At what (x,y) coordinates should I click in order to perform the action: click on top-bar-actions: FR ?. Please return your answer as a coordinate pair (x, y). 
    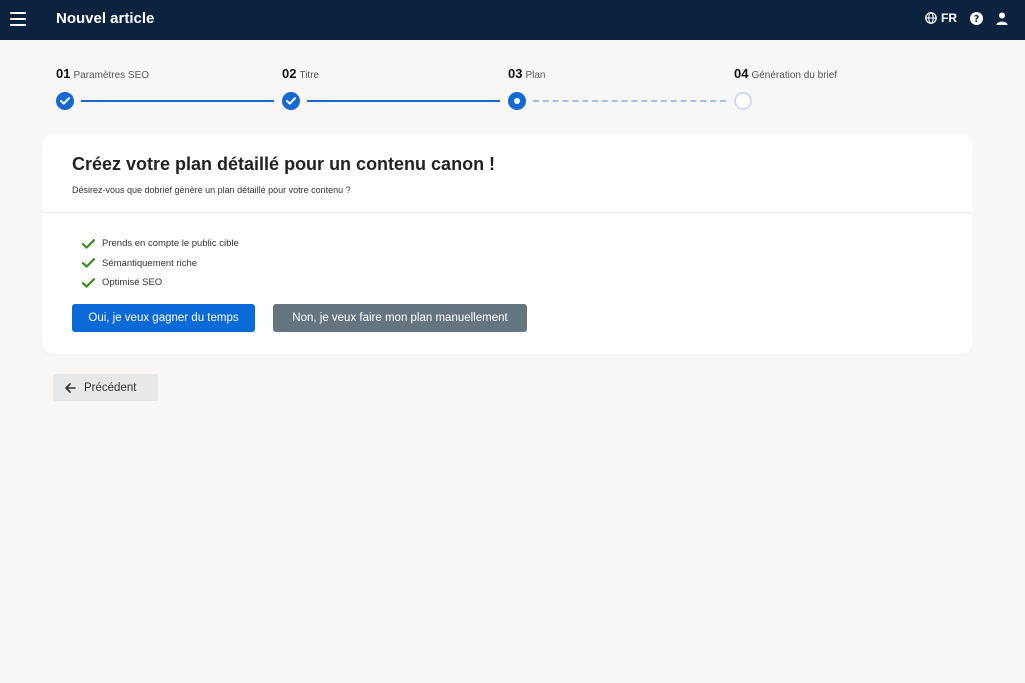
    Looking at the image, I should click on (967, 18).